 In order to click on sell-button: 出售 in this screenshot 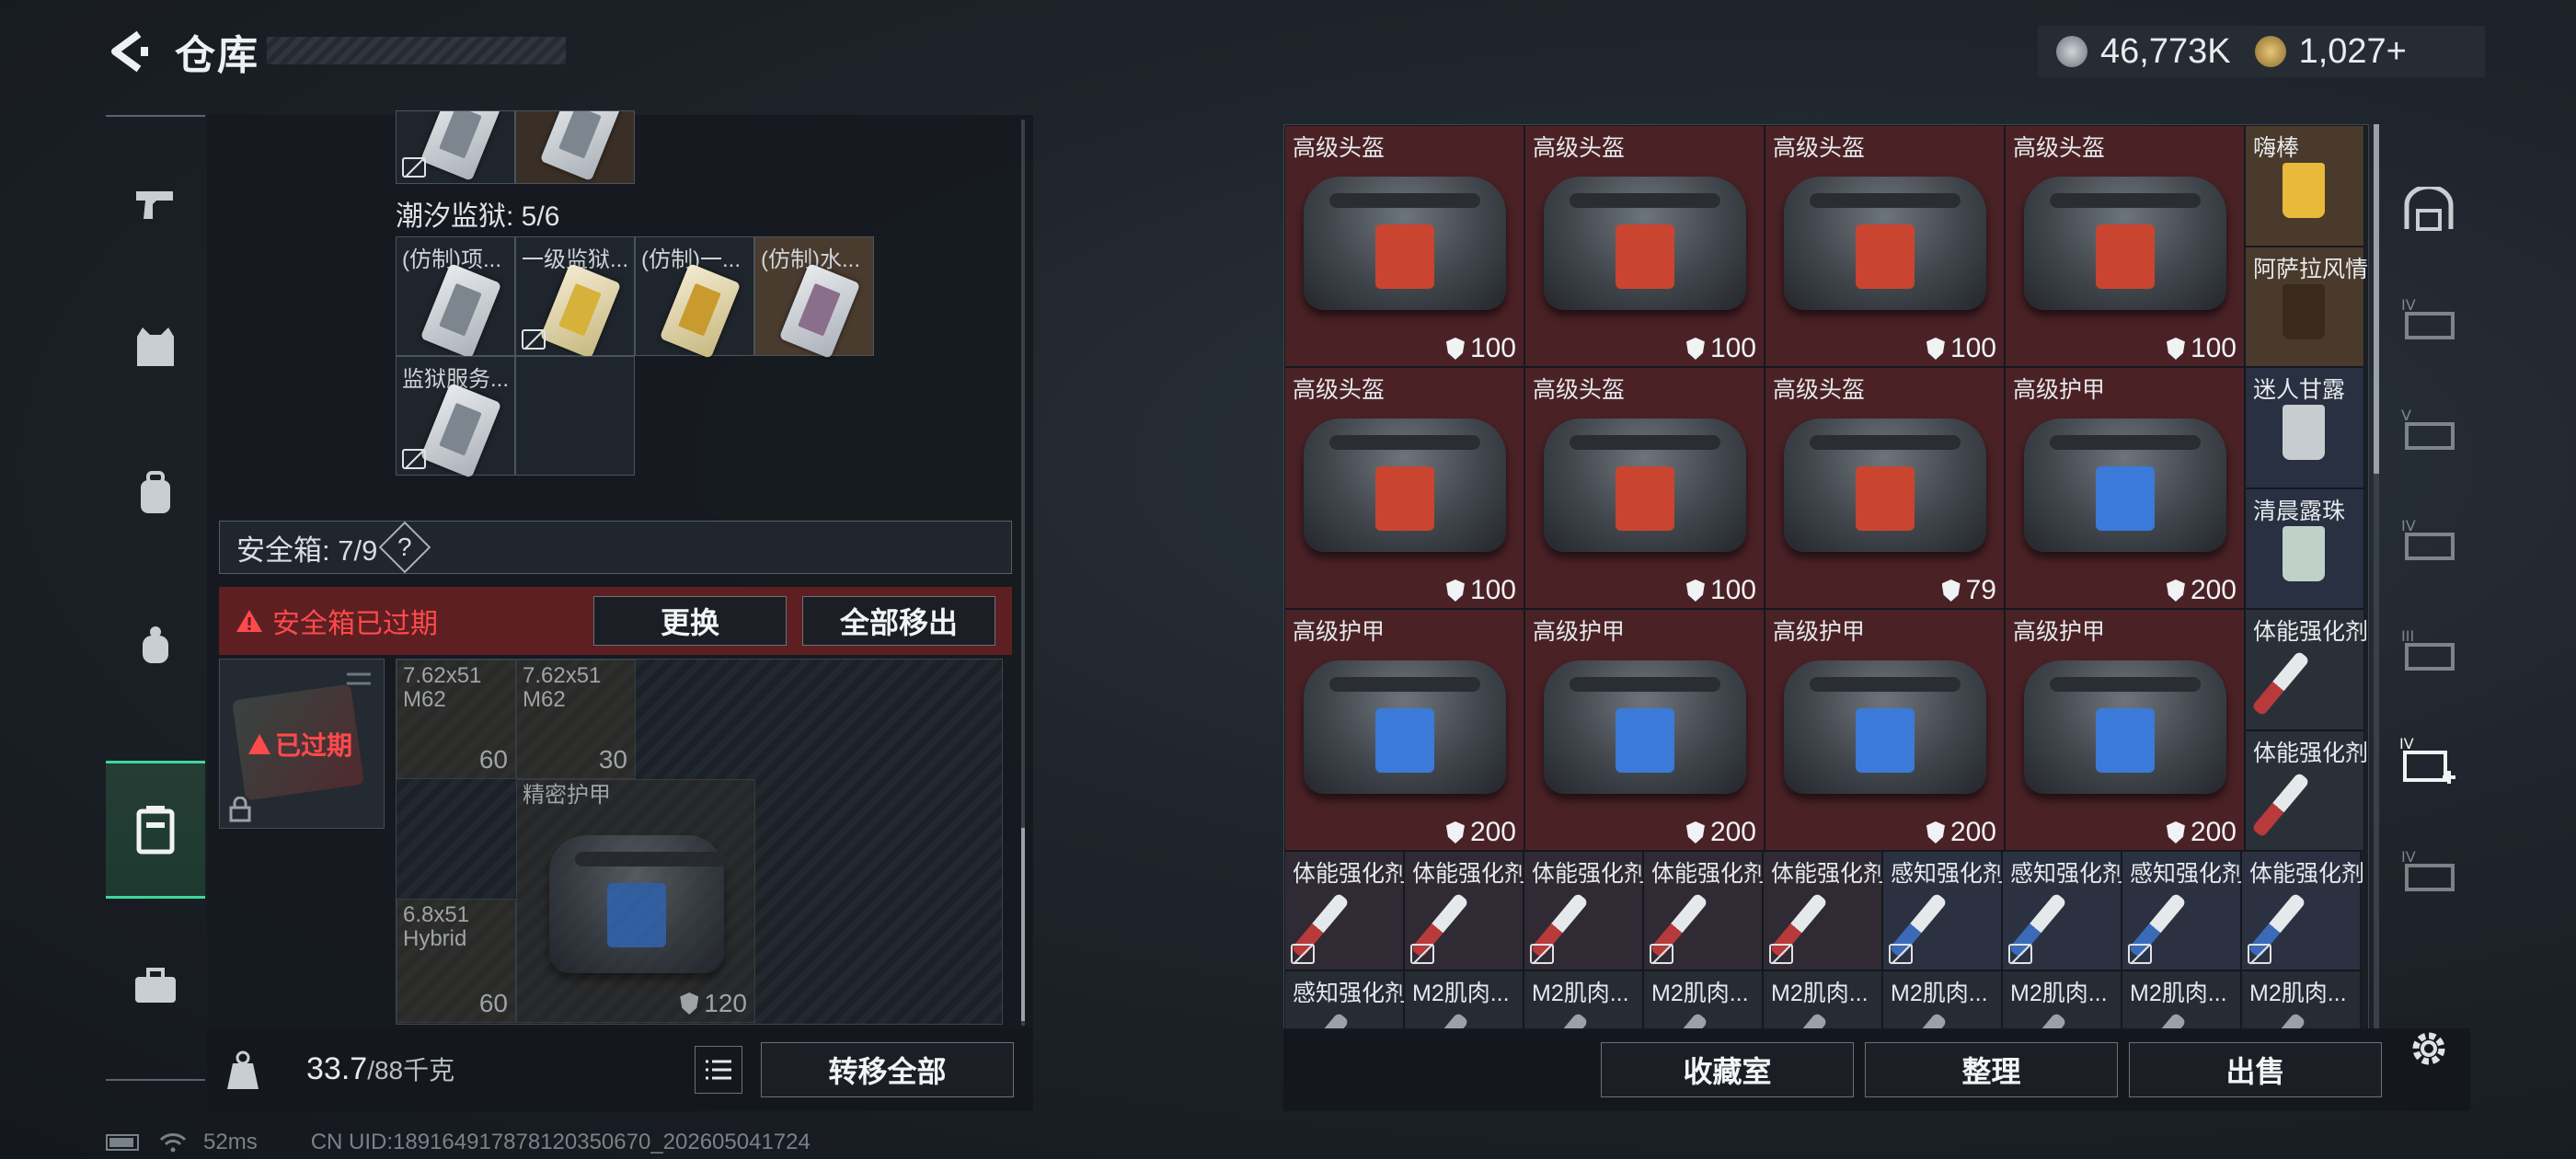, I will do `click(2255, 1069)`.